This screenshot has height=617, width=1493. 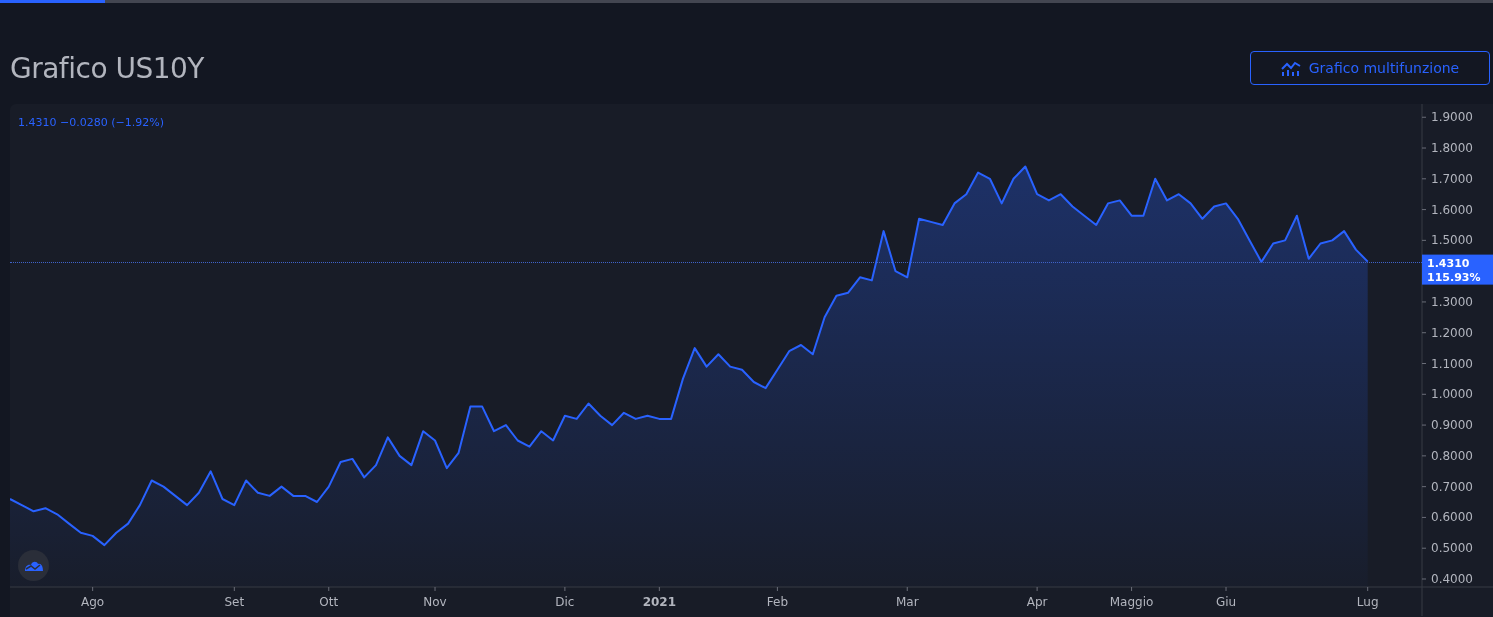 What do you see at coordinates (1452, 148) in the screenshot?
I see `price-axis-label: 1.8000` at bounding box center [1452, 148].